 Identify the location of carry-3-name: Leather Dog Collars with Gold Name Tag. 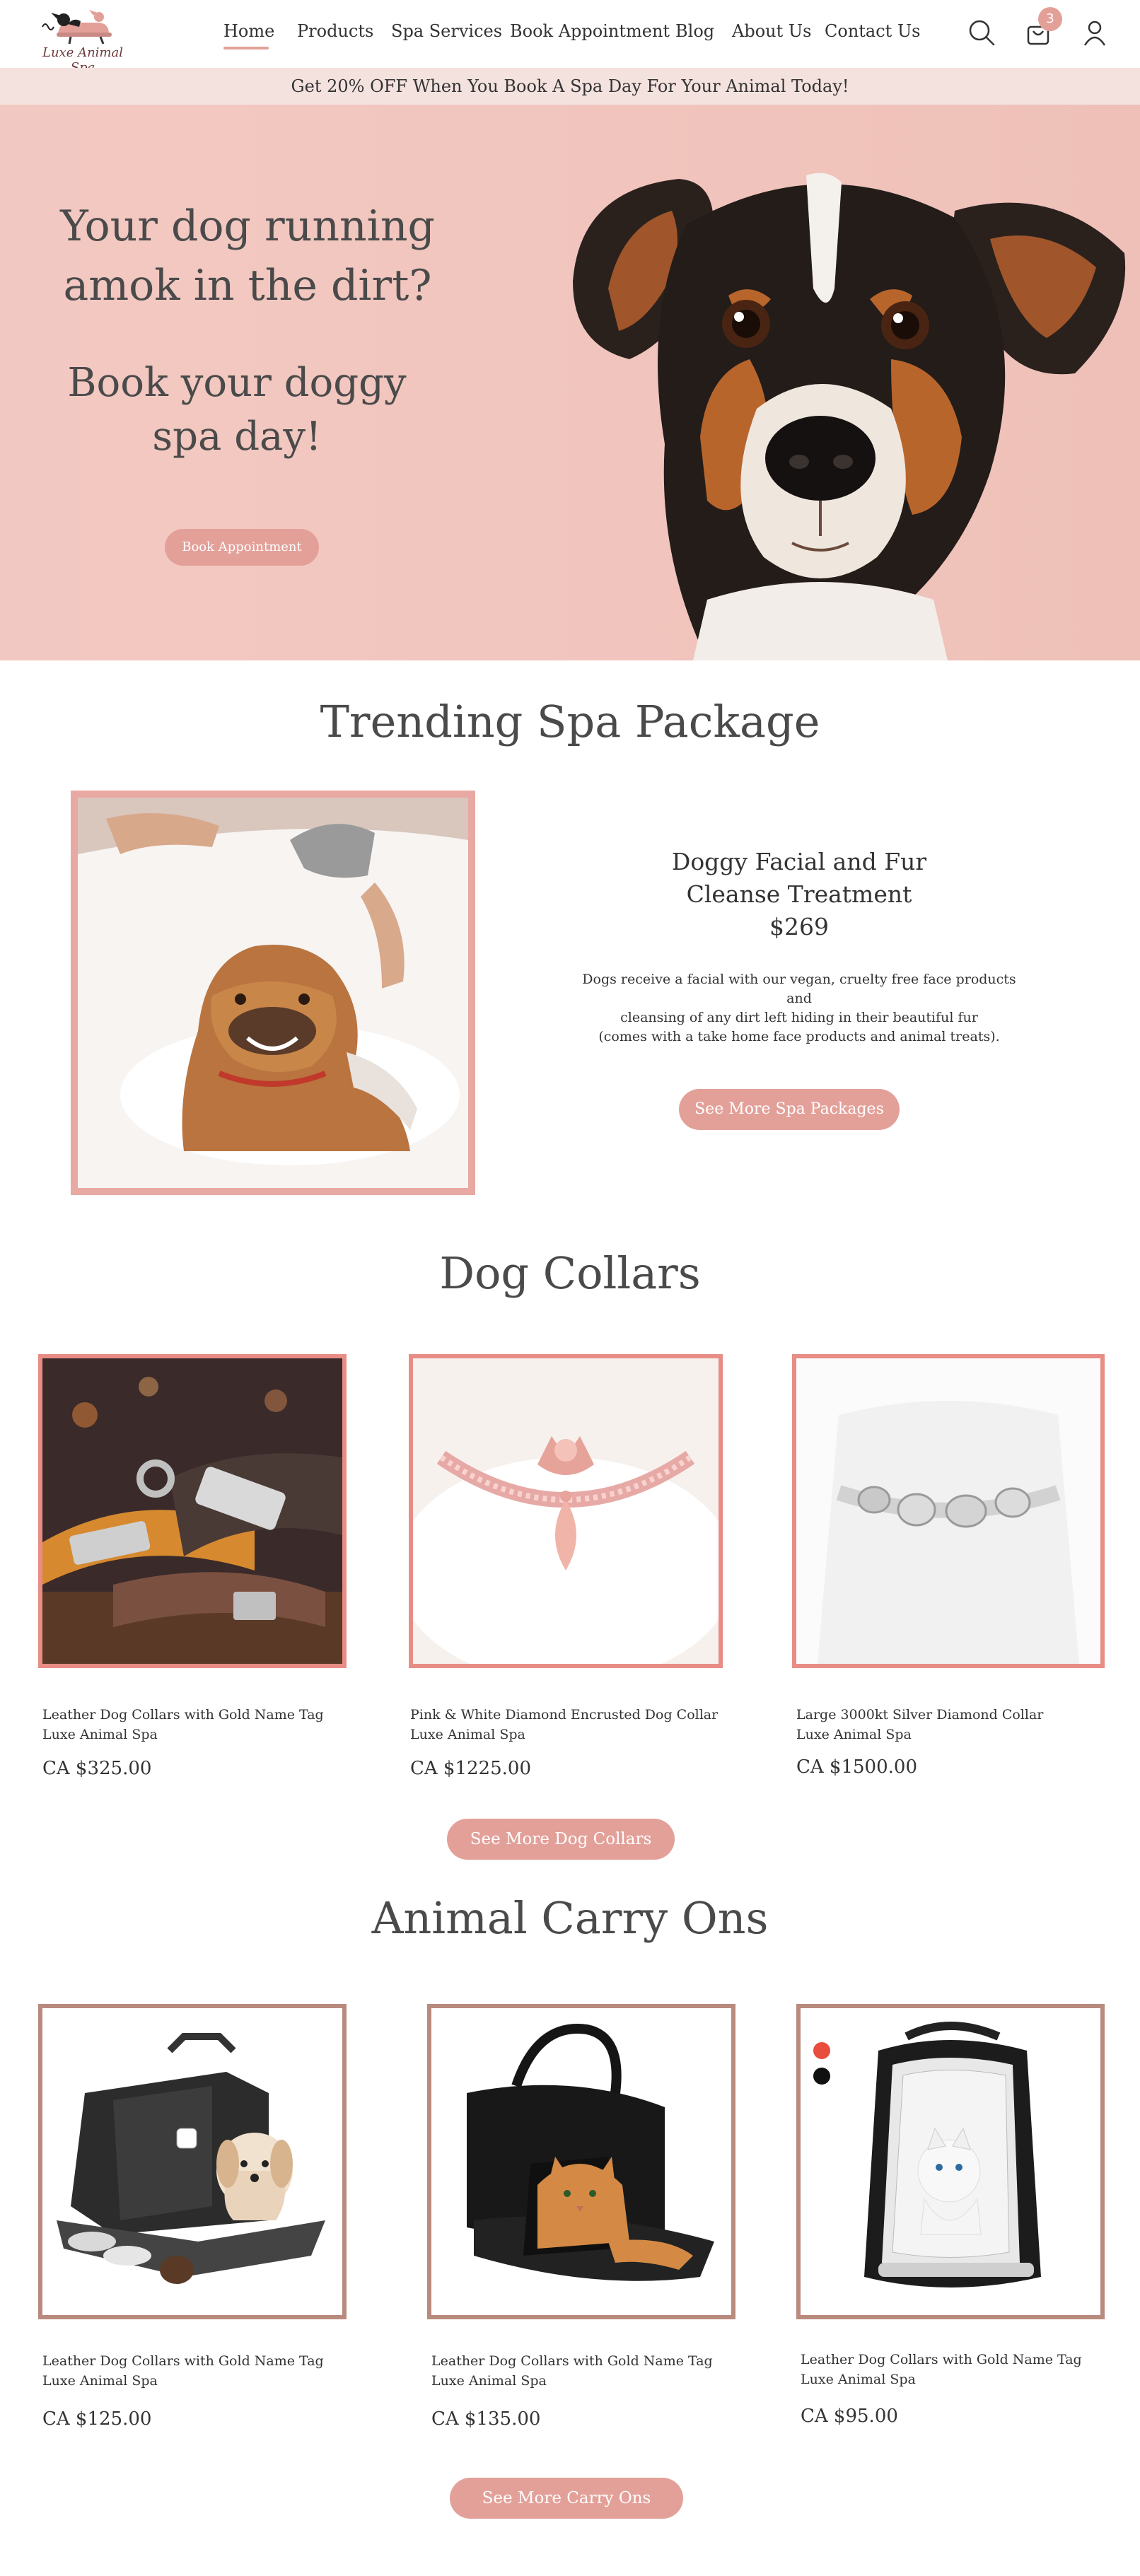
(941, 2359).